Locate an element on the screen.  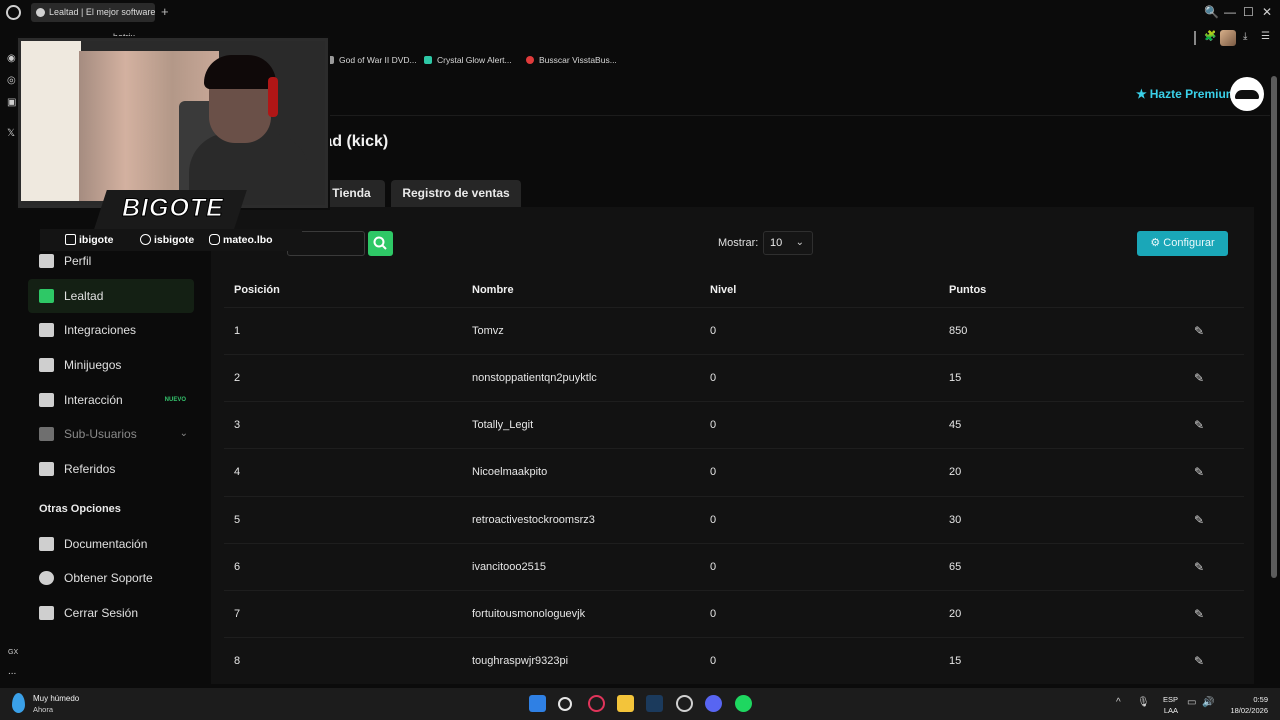
sidebar-item-minijuegos: Minijuegos is located at coordinates (111, 365).